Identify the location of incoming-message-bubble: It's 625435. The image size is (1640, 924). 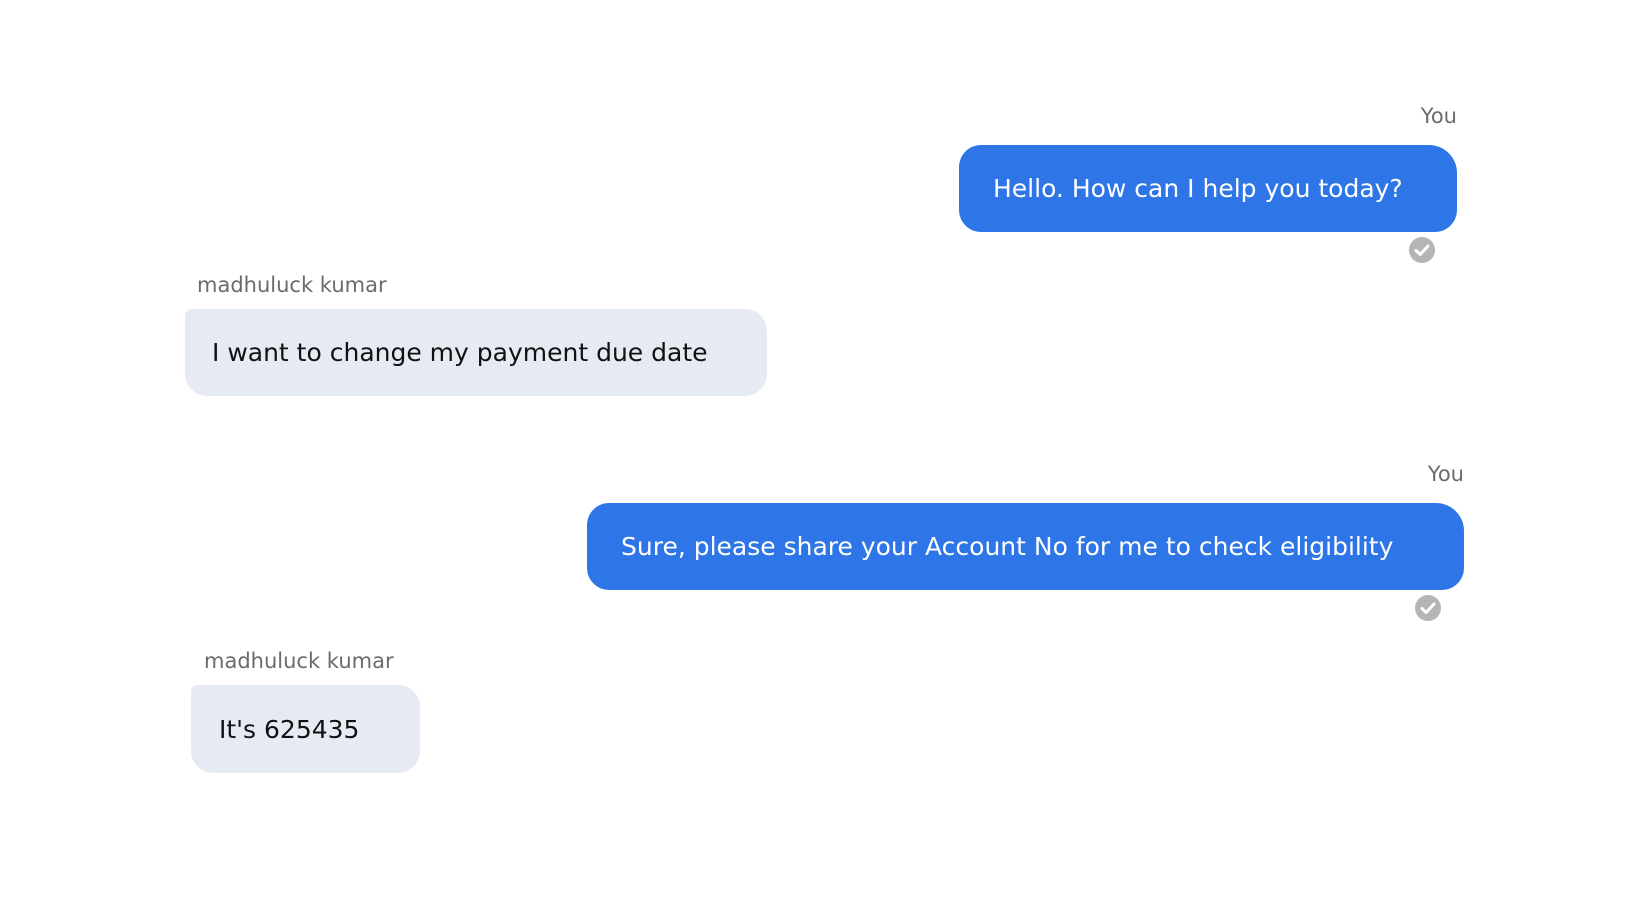
(305, 729).